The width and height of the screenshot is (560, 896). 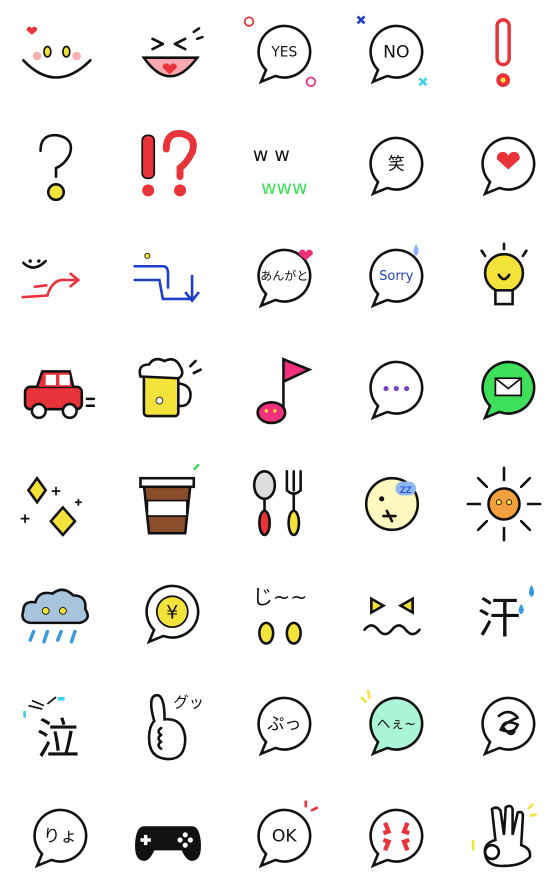 I want to click on smile-arrow-icon, so click(x=51, y=279).